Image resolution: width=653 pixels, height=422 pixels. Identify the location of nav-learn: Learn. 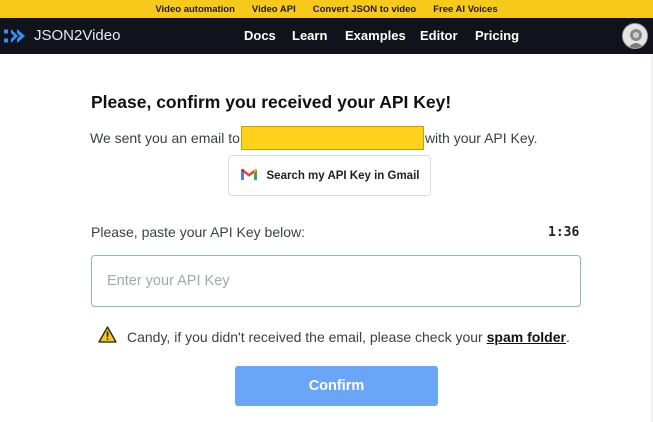
(309, 35).